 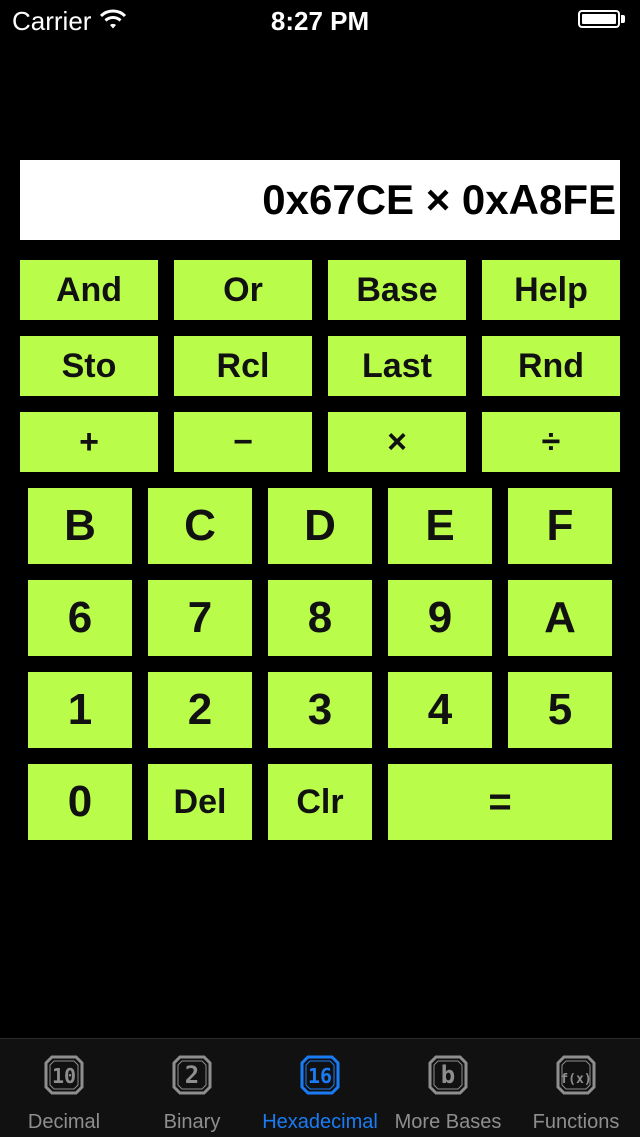 What do you see at coordinates (80, 710) in the screenshot?
I see `digit-1-key: 1` at bounding box center [80, 710].